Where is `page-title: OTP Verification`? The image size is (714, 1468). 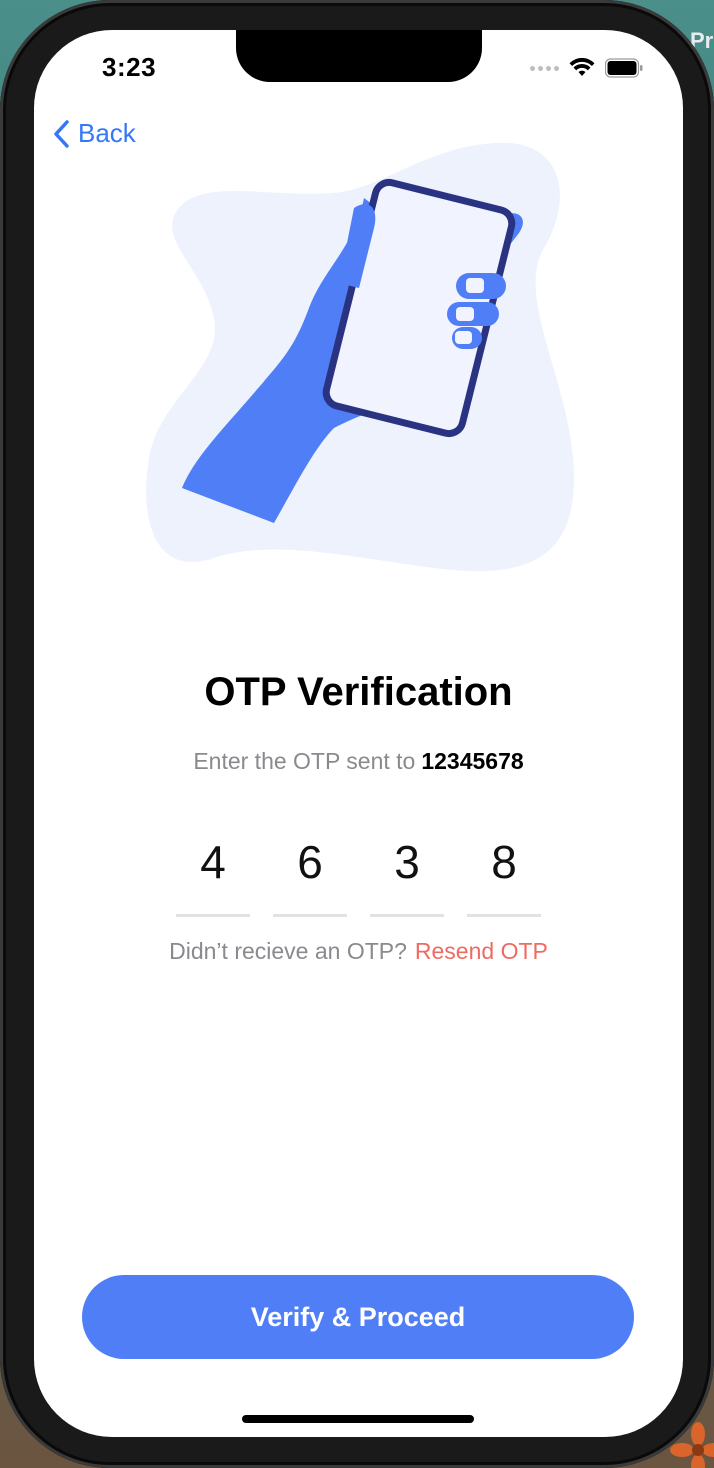
page-title: OTP Verification is located at coordinates (358, 692).